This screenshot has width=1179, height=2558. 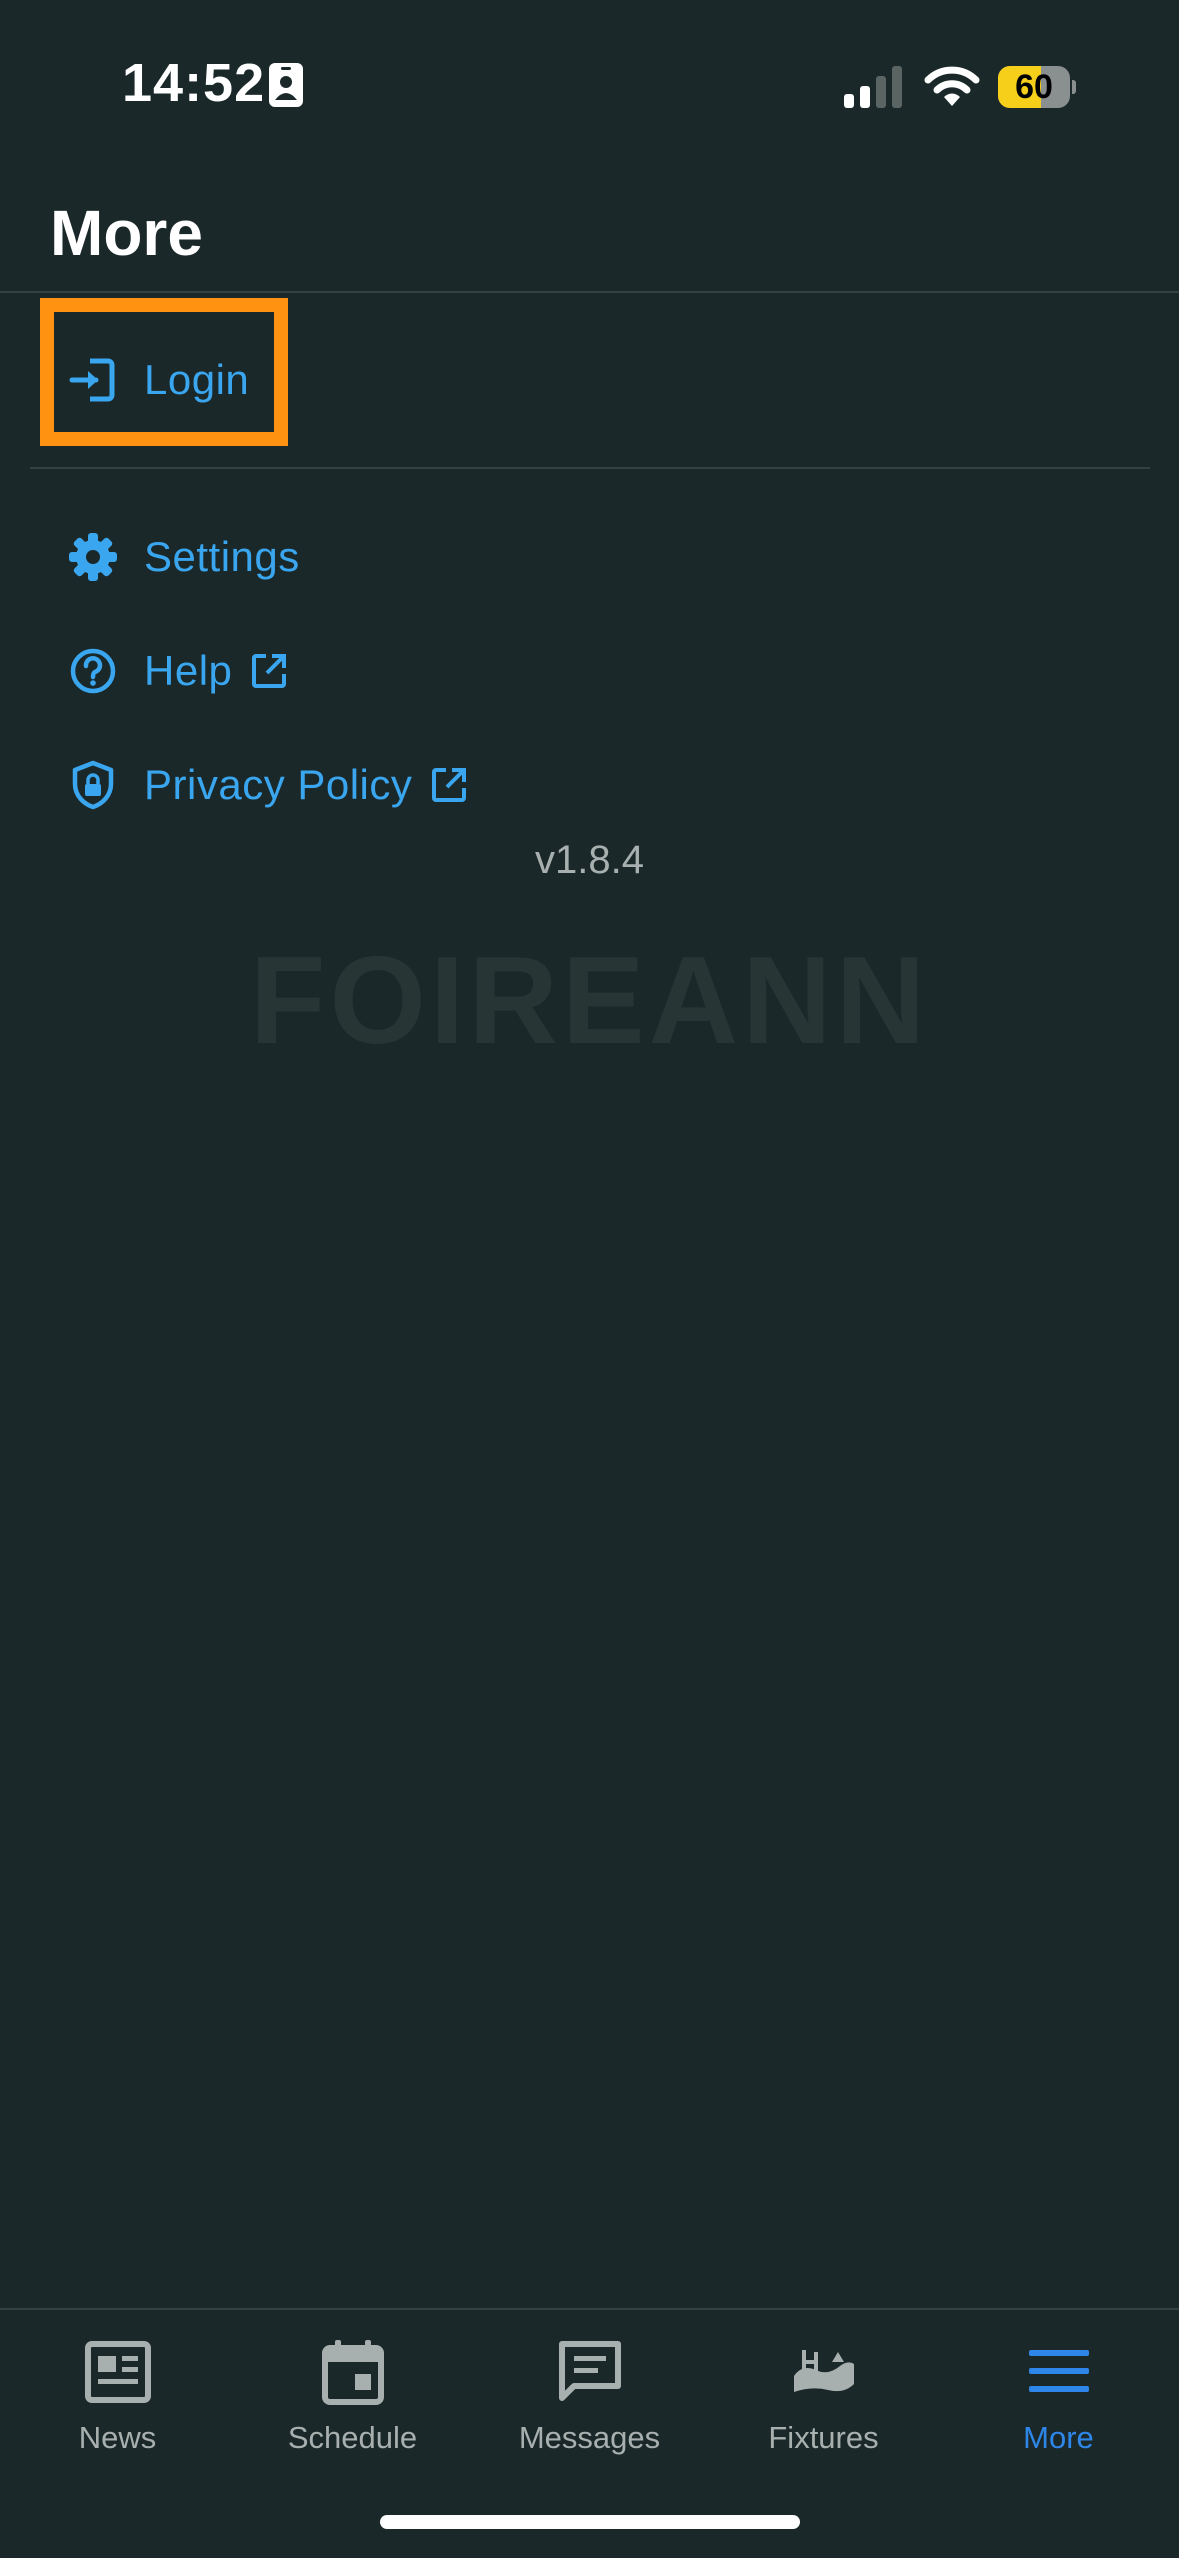 What do you see at coordinates (1058, 2411) in the screenshot?
I see `tab-more: More` at bounding box center [1058, 2411].